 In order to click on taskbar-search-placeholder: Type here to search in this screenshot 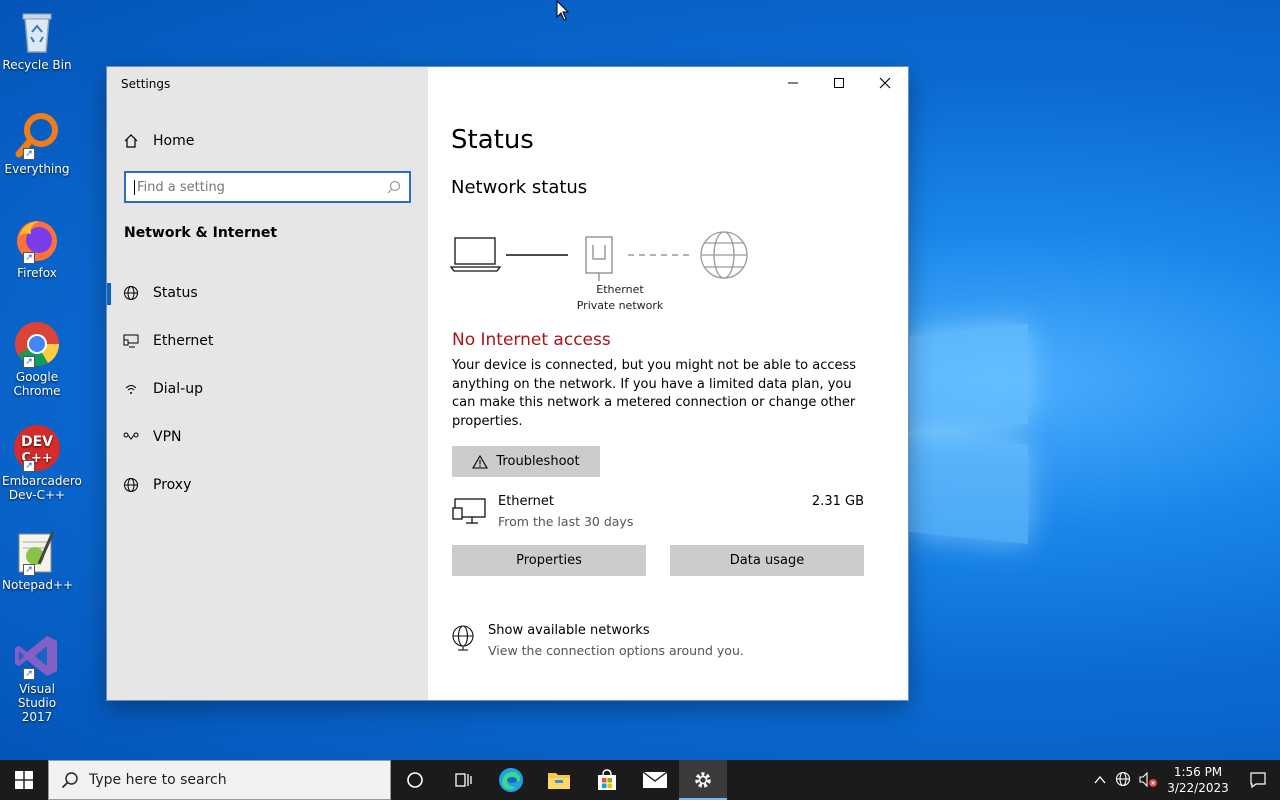, I will do `click(158, 780)`.